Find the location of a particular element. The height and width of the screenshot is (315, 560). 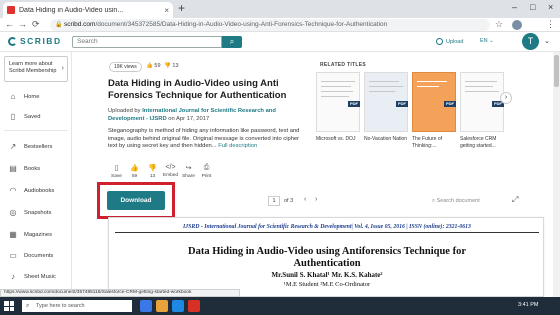

likes-count: 👍 59 is located at coordinates (153, 66).